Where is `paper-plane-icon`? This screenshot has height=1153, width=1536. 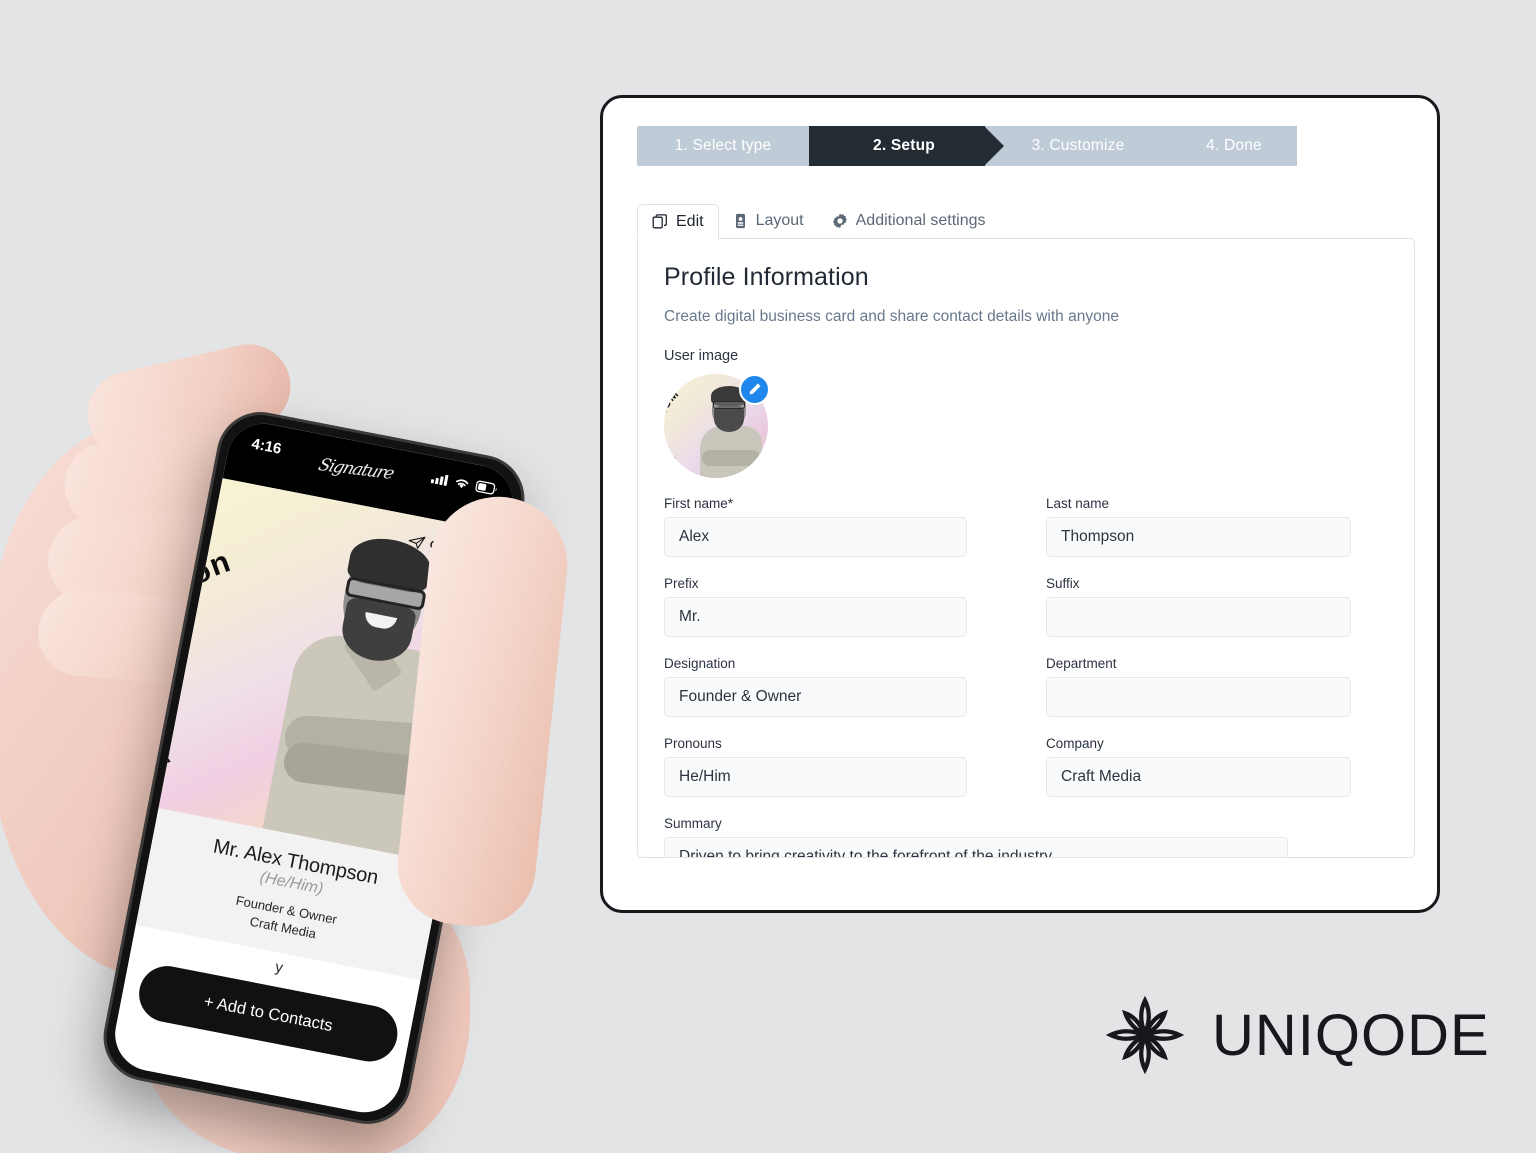 paper-plane-icon is located at coordinates (417, 542).